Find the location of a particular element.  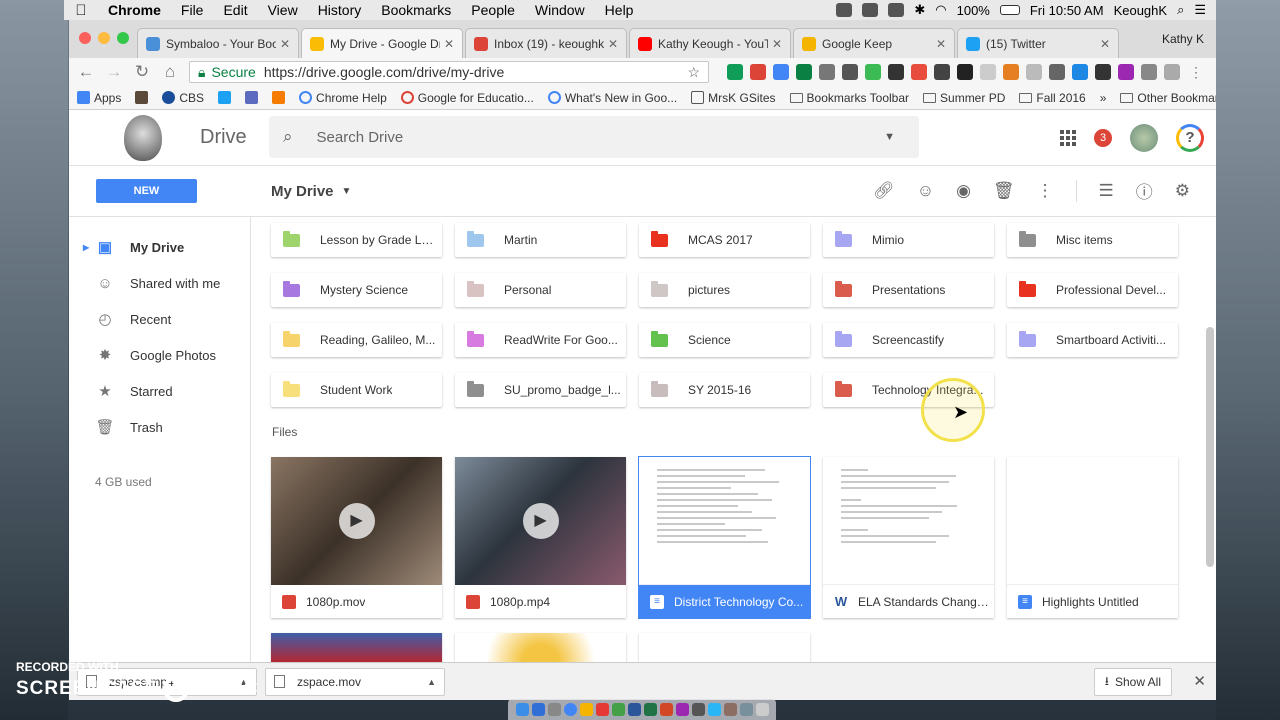

close-window-button is located at coordinates (85, 38).